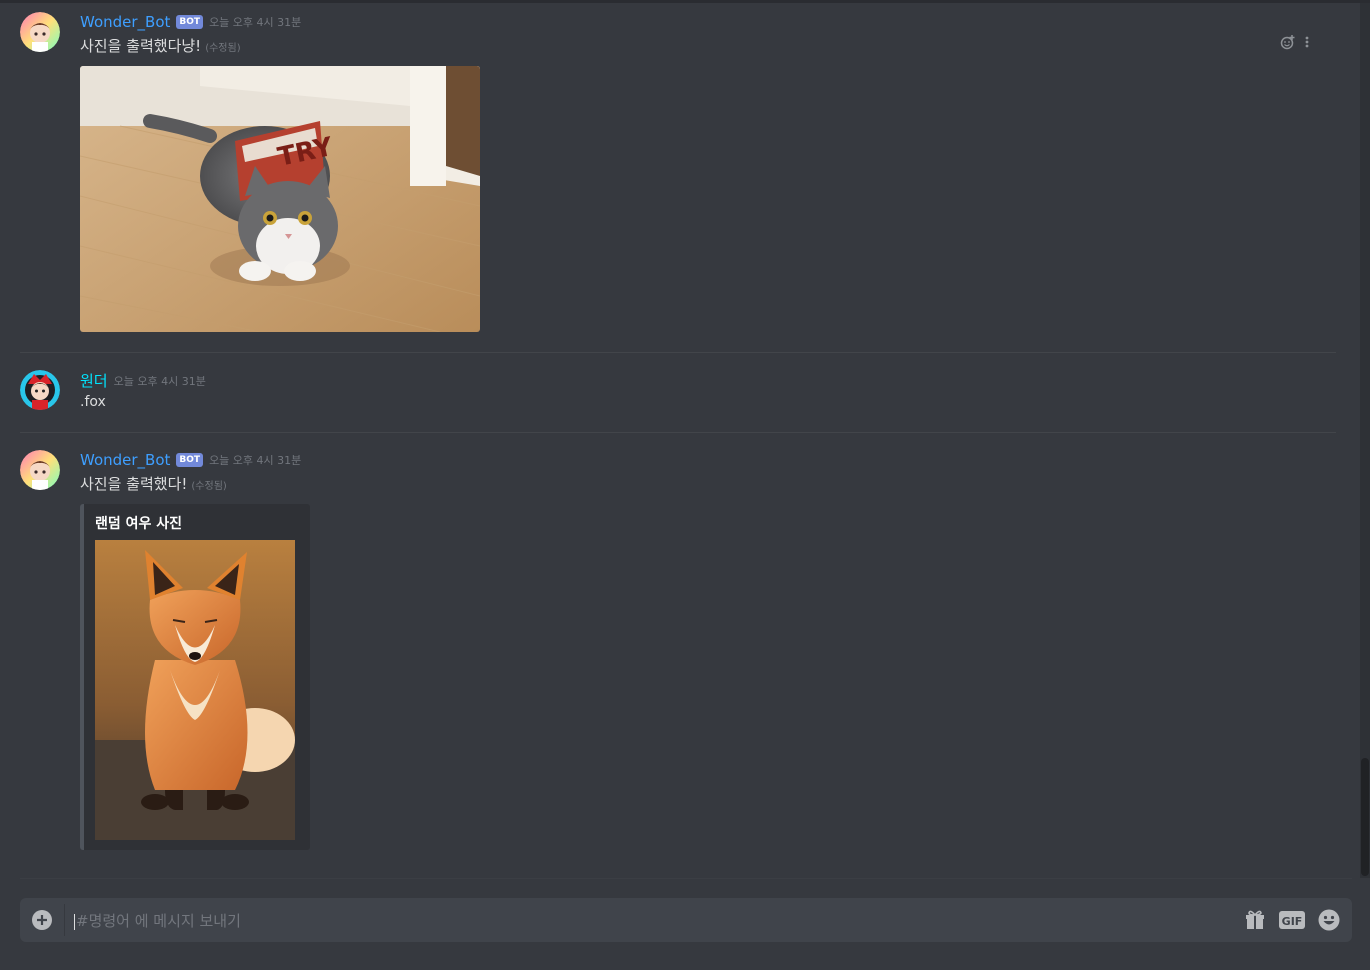 Image resolution: width=1370 pixels, height=970 pixels. What do you see at coordinates (195, 690) in the screenshot?
I see `fox-photo` at bounding box center [195, 690].